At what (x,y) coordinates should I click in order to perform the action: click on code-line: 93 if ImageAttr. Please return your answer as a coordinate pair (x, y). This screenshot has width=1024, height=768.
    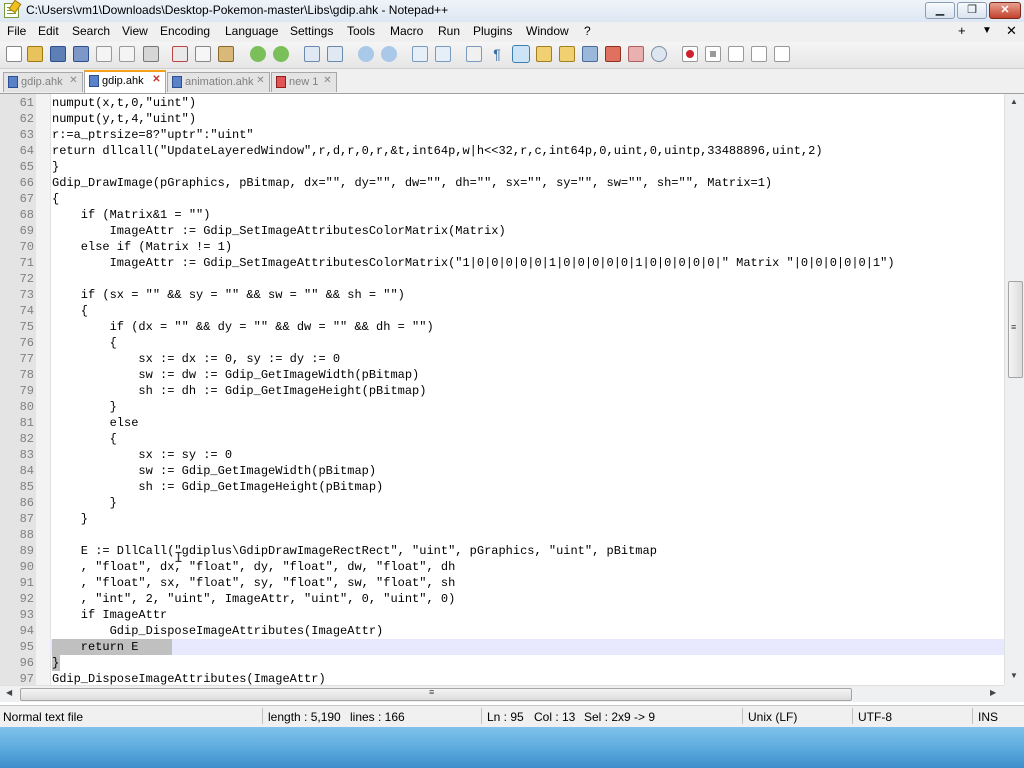
    Looking at the image, I should click on (502, 615).